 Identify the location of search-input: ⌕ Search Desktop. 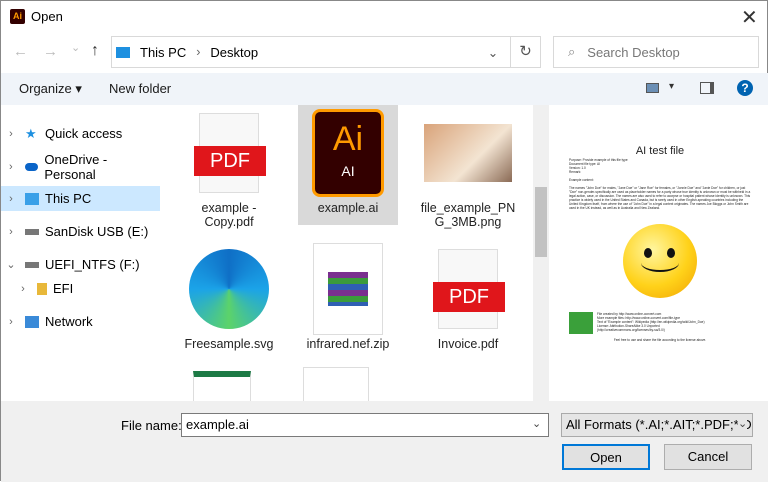
(656, 52).